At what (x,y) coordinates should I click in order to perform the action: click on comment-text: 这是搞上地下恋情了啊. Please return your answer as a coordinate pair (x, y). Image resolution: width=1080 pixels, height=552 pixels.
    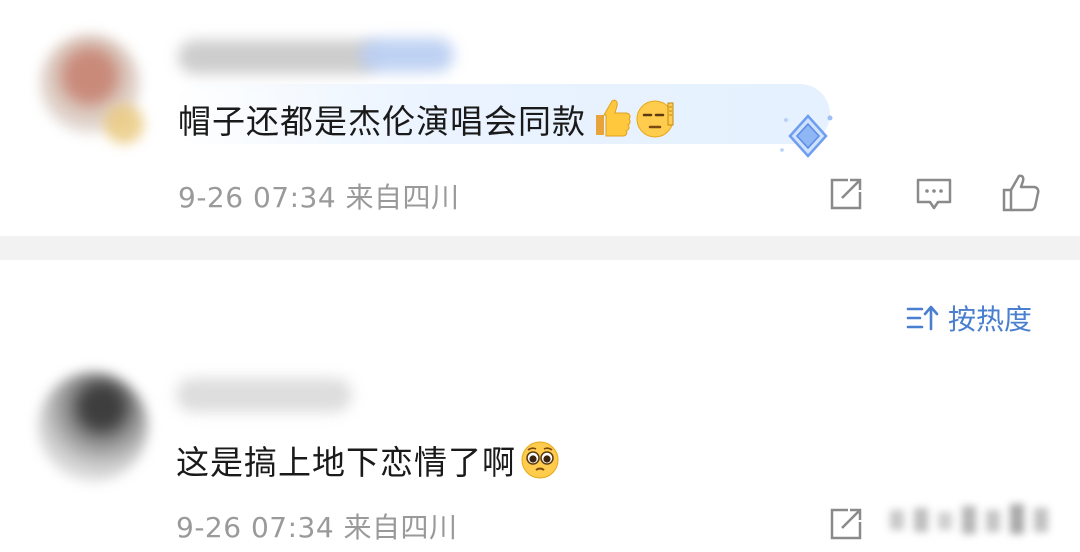
    Looking at the image, I should click on (369, 462).